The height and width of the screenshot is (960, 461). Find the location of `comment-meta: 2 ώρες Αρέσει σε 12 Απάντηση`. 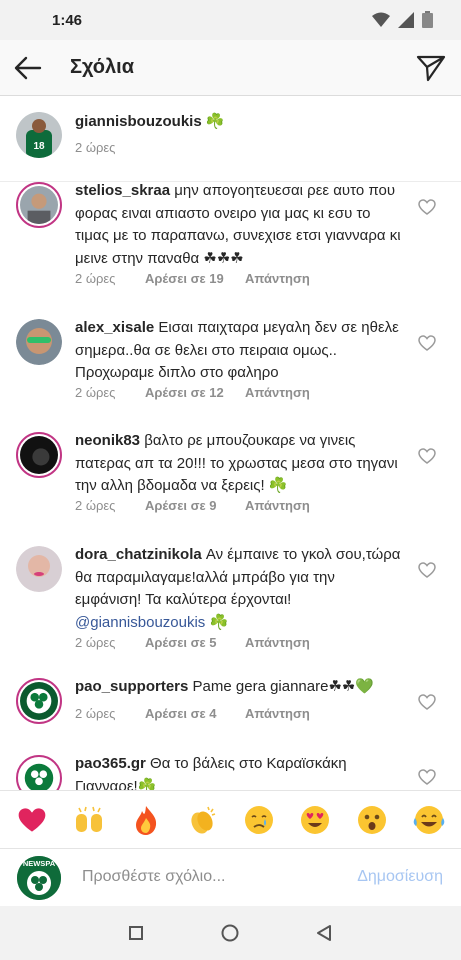

comment-meta: 2 ώρες Αρέσει σε 12 Απάντηση is located at coordinates (192, 392).